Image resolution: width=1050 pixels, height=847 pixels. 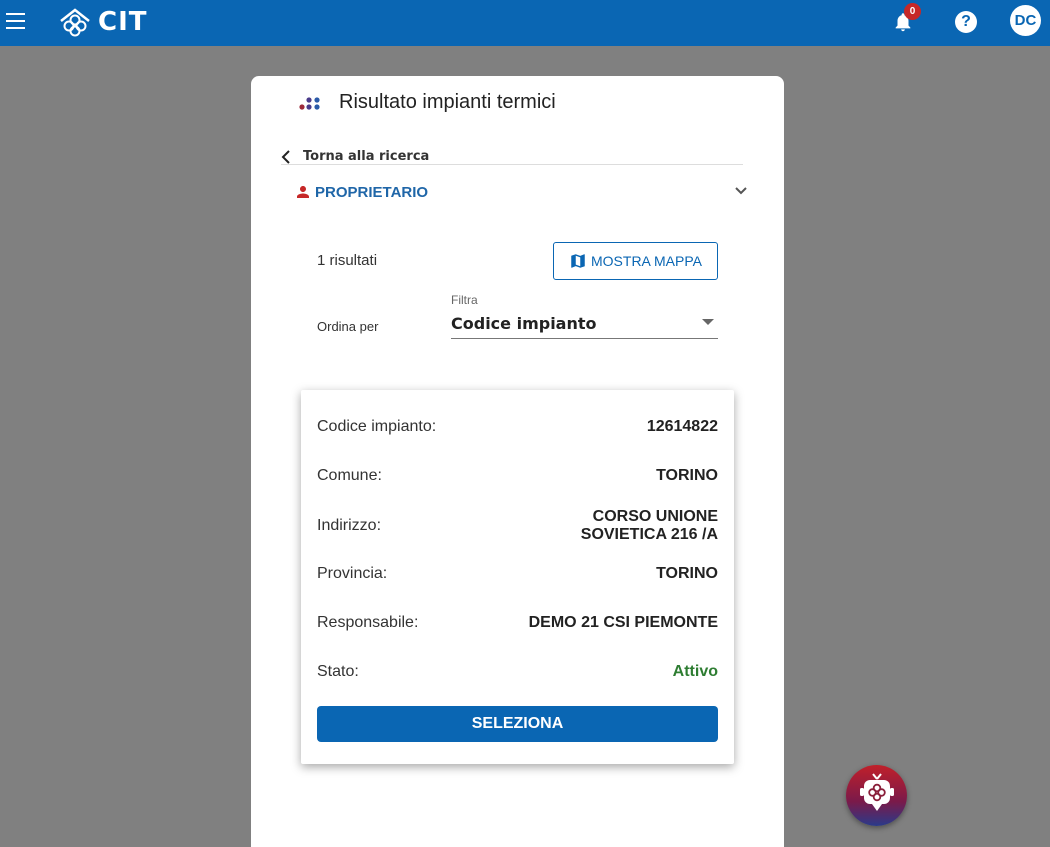 I want to click on dots-logo-icon, so click(x=309, y=103).